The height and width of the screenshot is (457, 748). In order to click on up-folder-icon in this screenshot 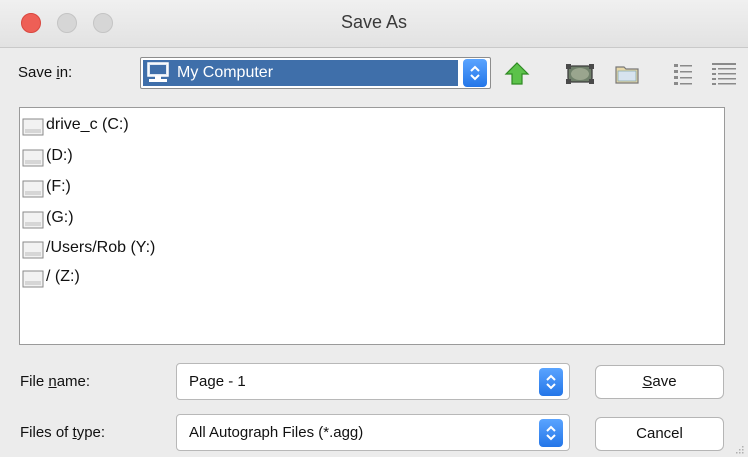, I will do `click(517, 73)`.